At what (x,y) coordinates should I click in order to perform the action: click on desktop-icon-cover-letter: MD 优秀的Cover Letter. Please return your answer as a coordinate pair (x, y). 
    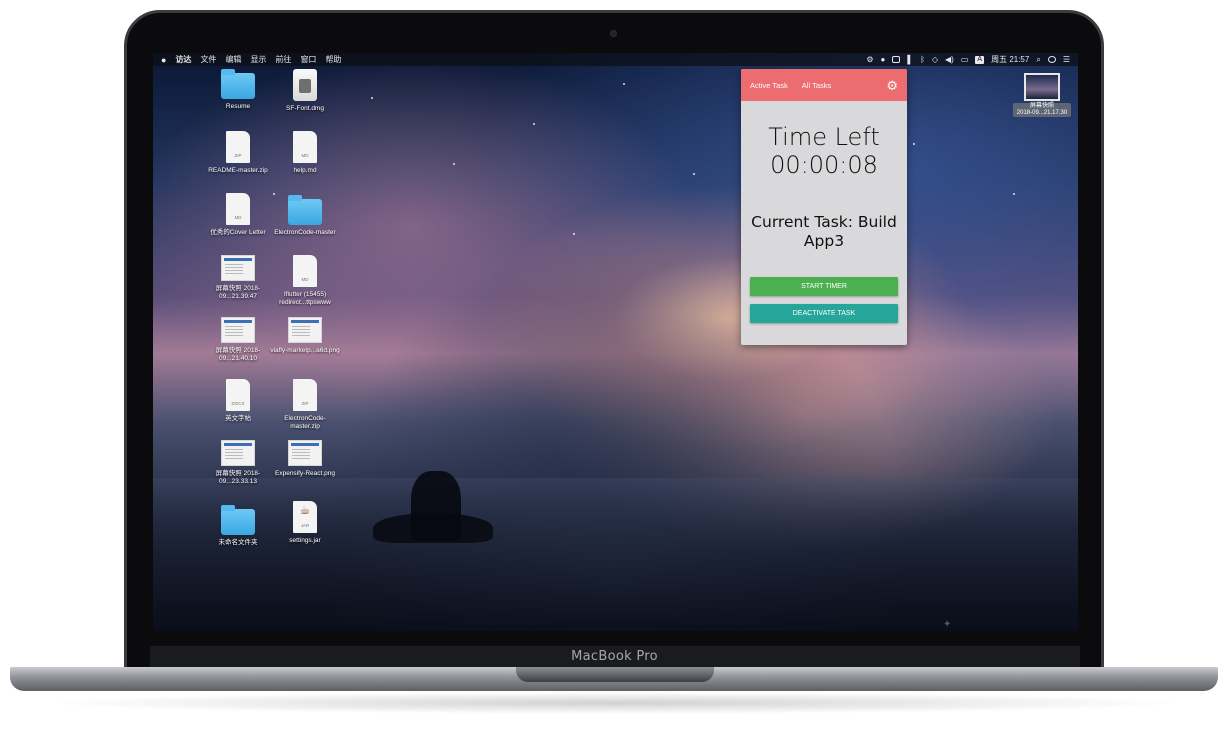
    Looking at the image, I should click on (238, 215).